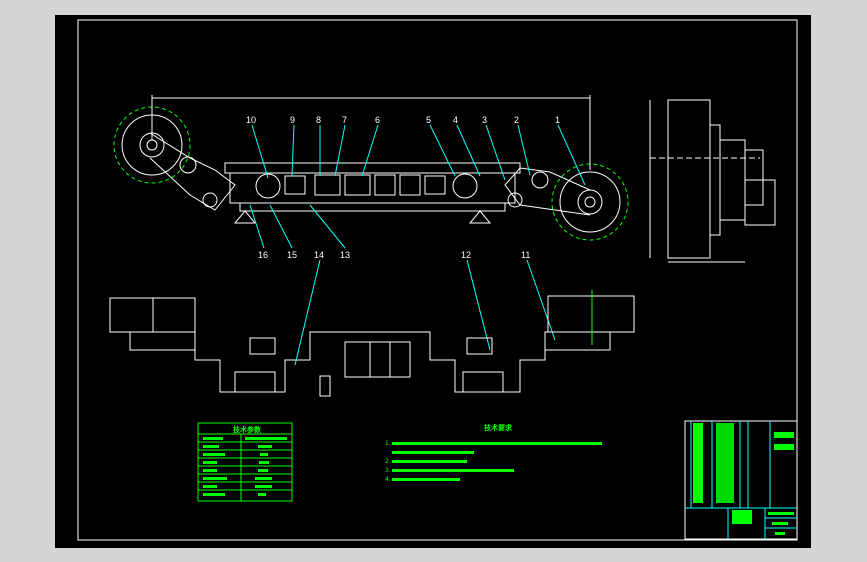  Describe the element at coordinates (388, 443) in the screenshot. I see `requirement-1: 1.` at that location.